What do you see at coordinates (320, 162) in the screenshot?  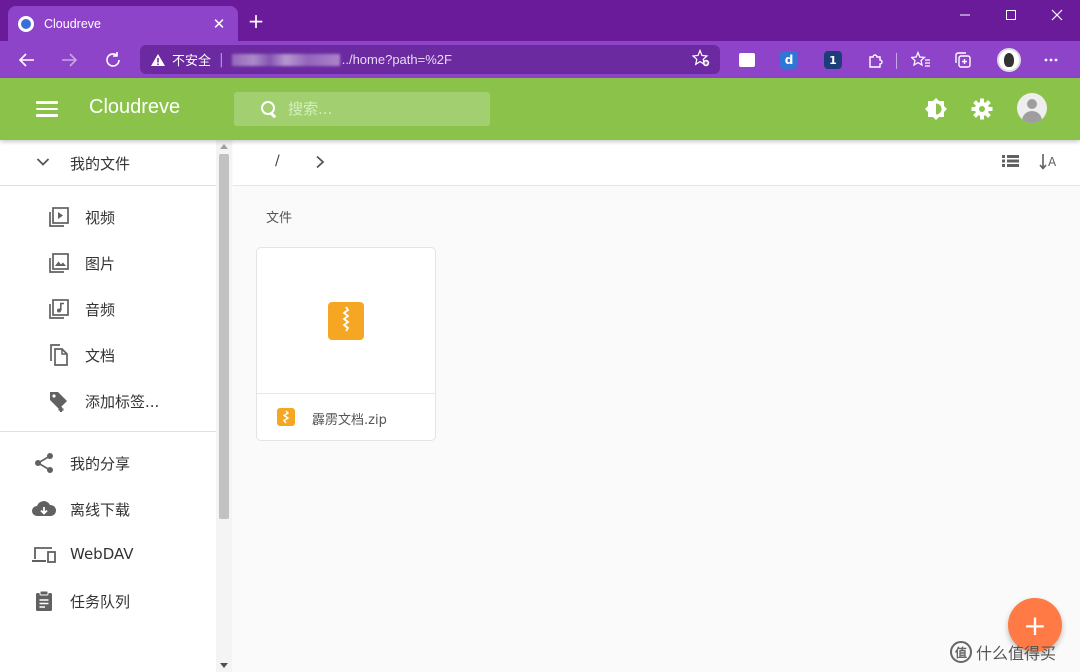 I see `chevron-right-icon` at bounding box center [320, 162].